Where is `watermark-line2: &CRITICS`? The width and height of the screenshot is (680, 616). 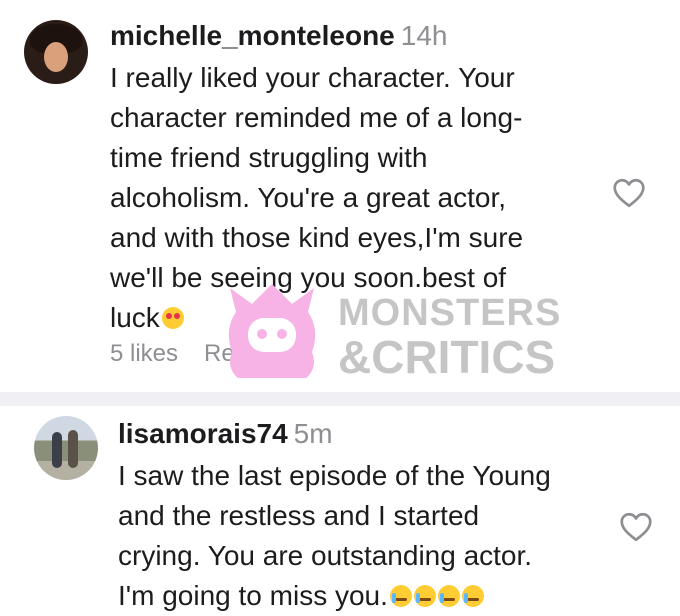
watermark-line2: &CRITICS is located at coordinates (447, 357).